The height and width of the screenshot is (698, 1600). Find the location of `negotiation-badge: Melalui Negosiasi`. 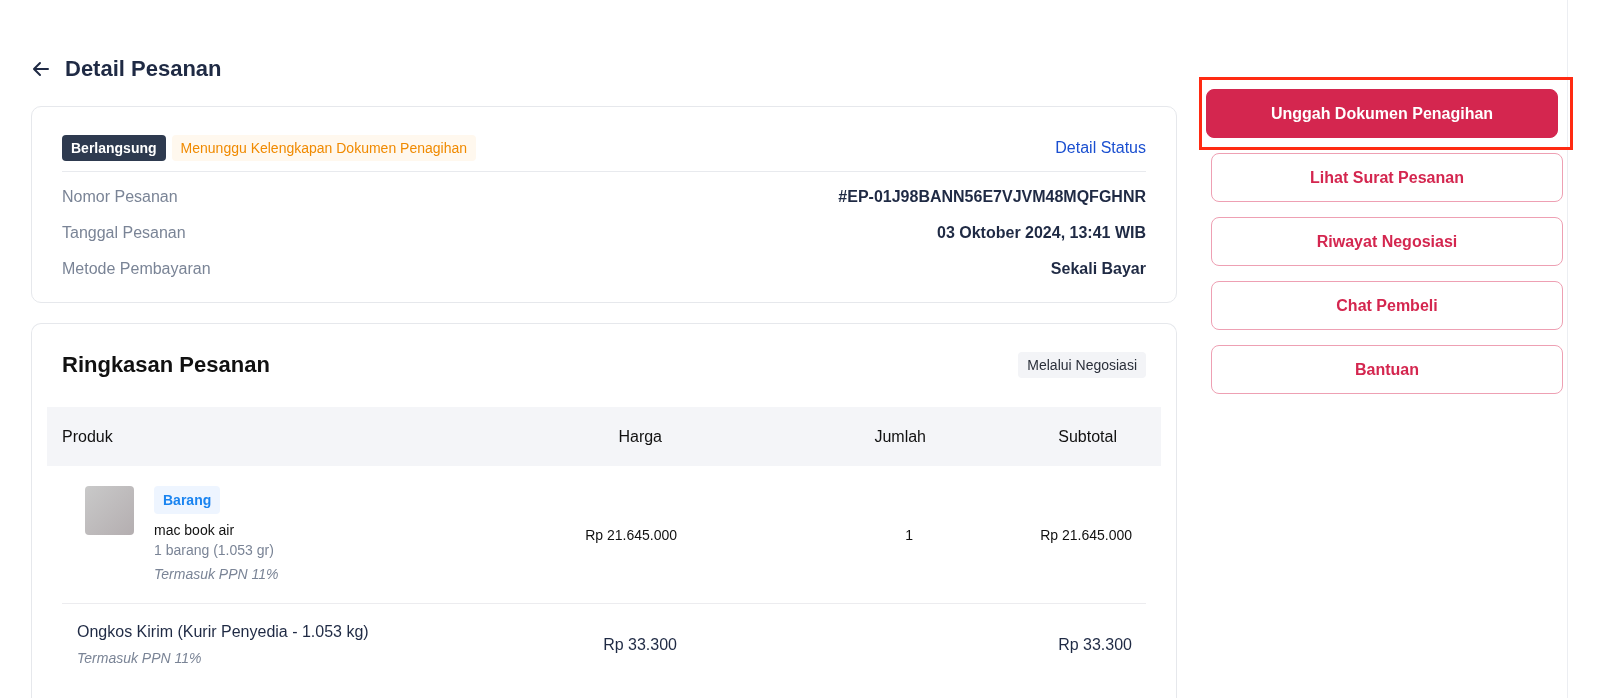

negotiation-badge: Melalui Negosiasi is located at coordinates (1082, 365).